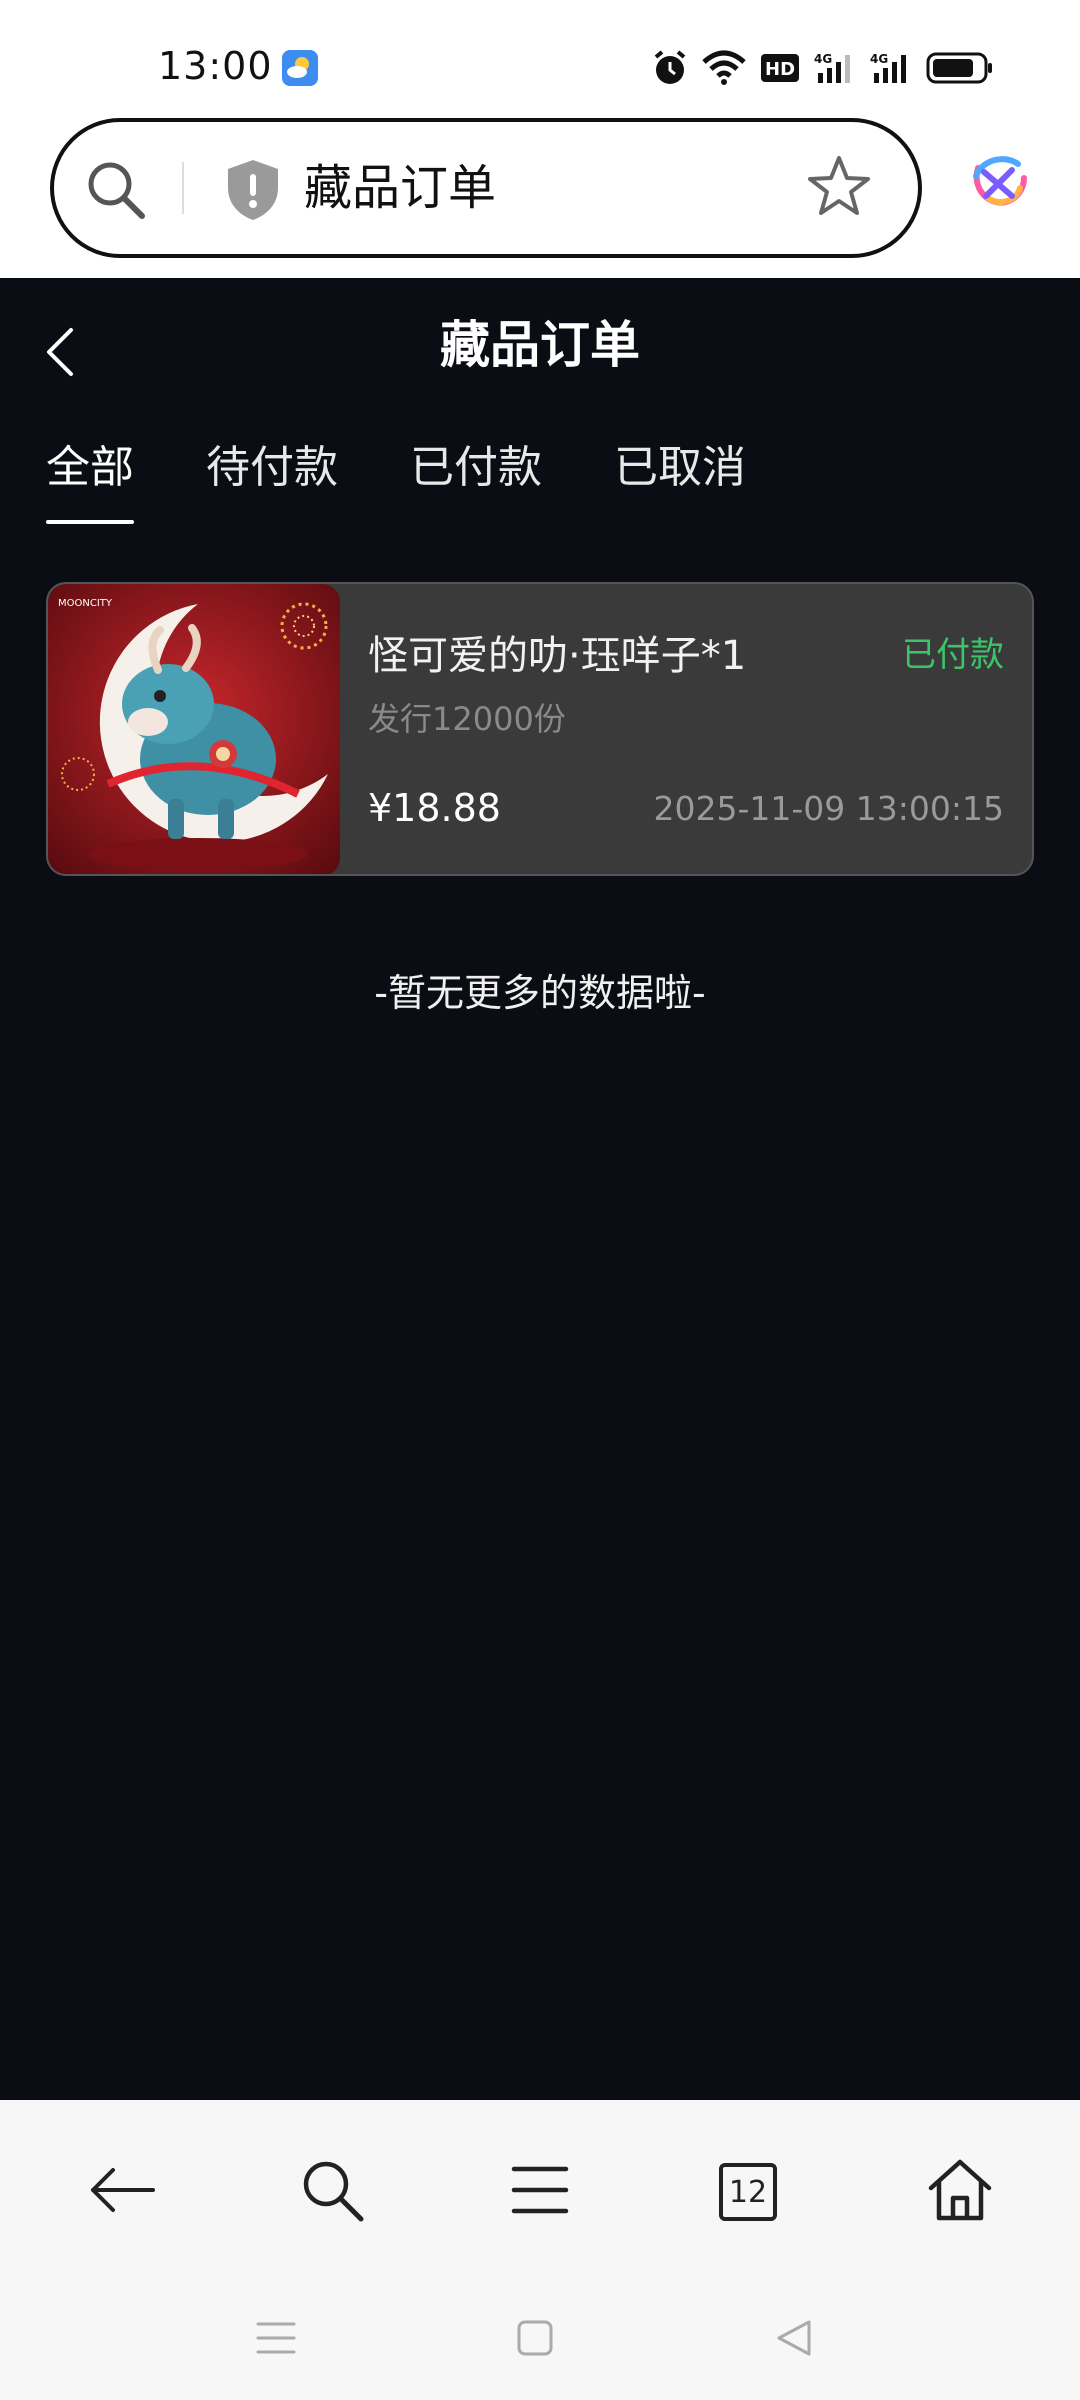  Describe the element at coordinates (828, 808) in the screenshot. I see `order-timestamp: 2025-11-09 13:00:15` at that location.